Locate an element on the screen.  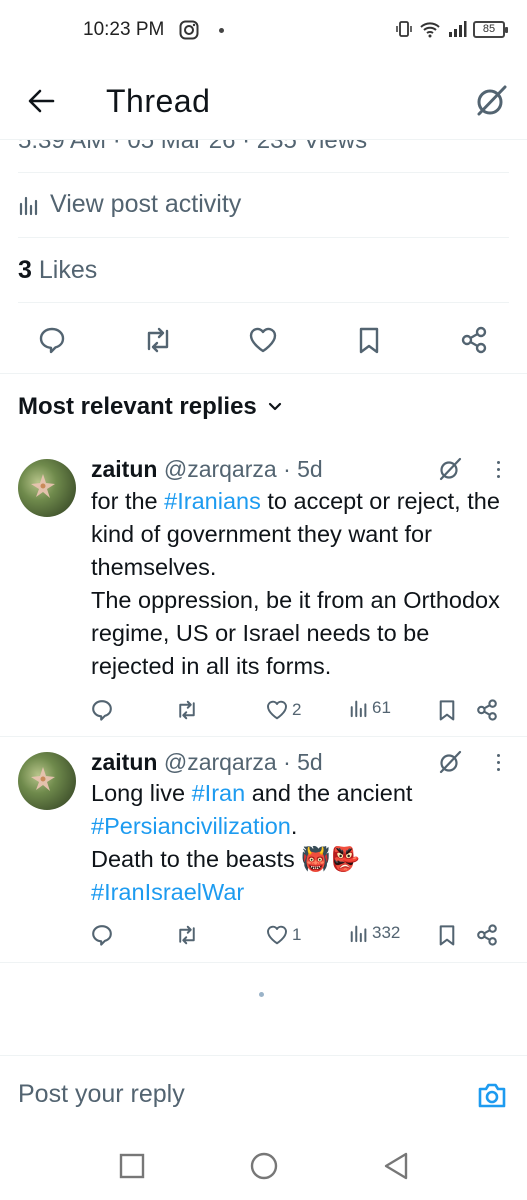
likes-count: 3 is located at coordinates (25, 270).